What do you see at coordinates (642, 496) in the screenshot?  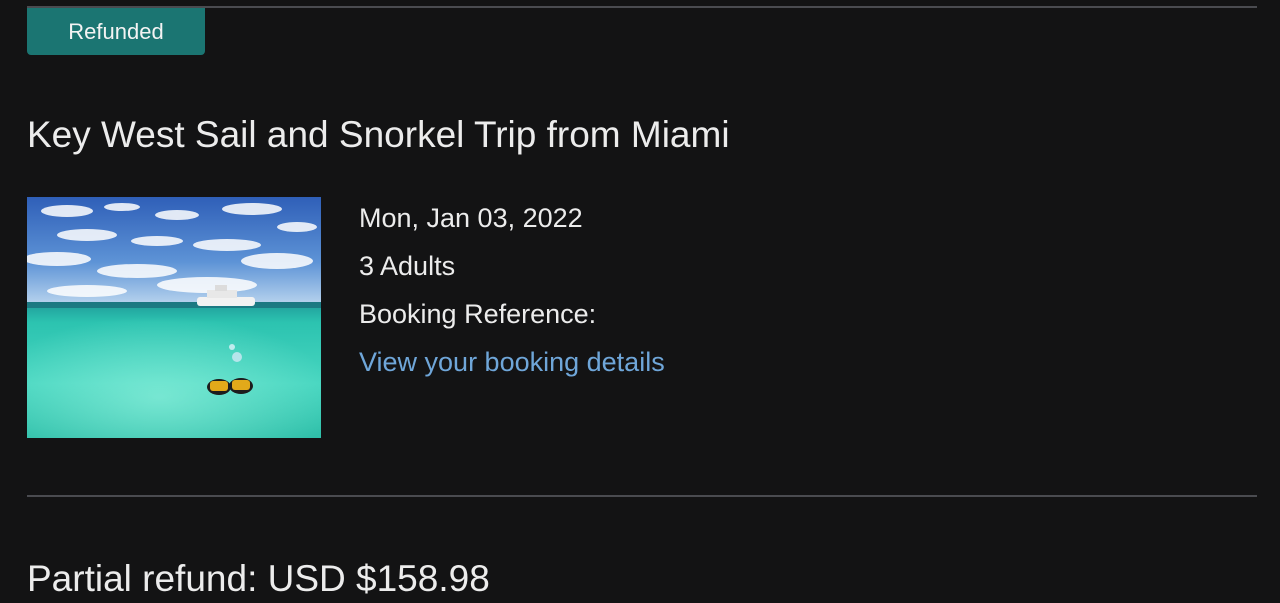 I see `section-divider` at bounding box center [642, 496].